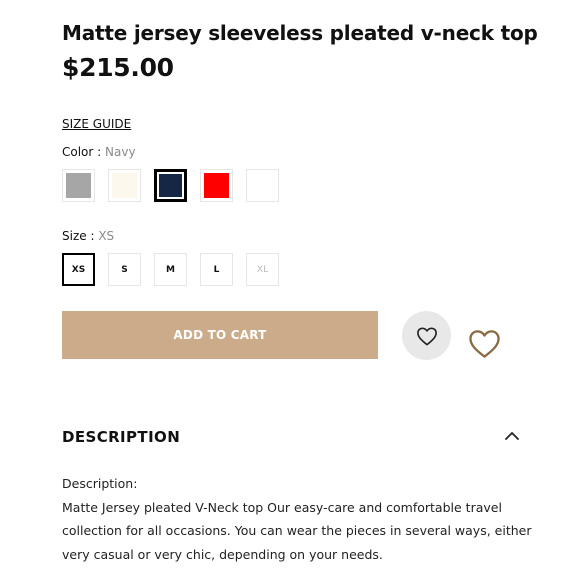 This screenshot has width=580, height=580. Describe the element at coordinates (96, 124) in the screenshot. I see `size-guide-link: SIZE GUIDE` at that location.